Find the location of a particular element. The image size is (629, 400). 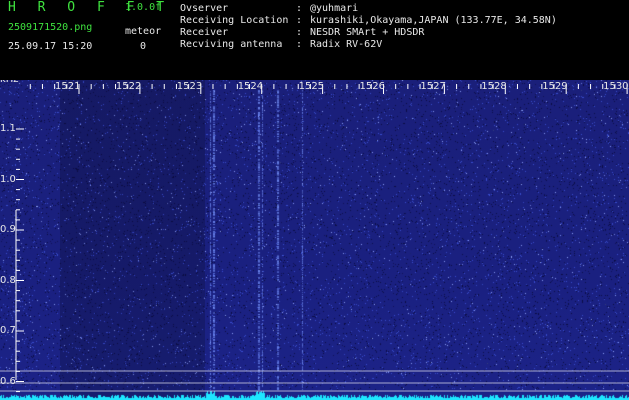

meta-value: NESDR SMArt + HDSDR is located at coordinates (367, 32).